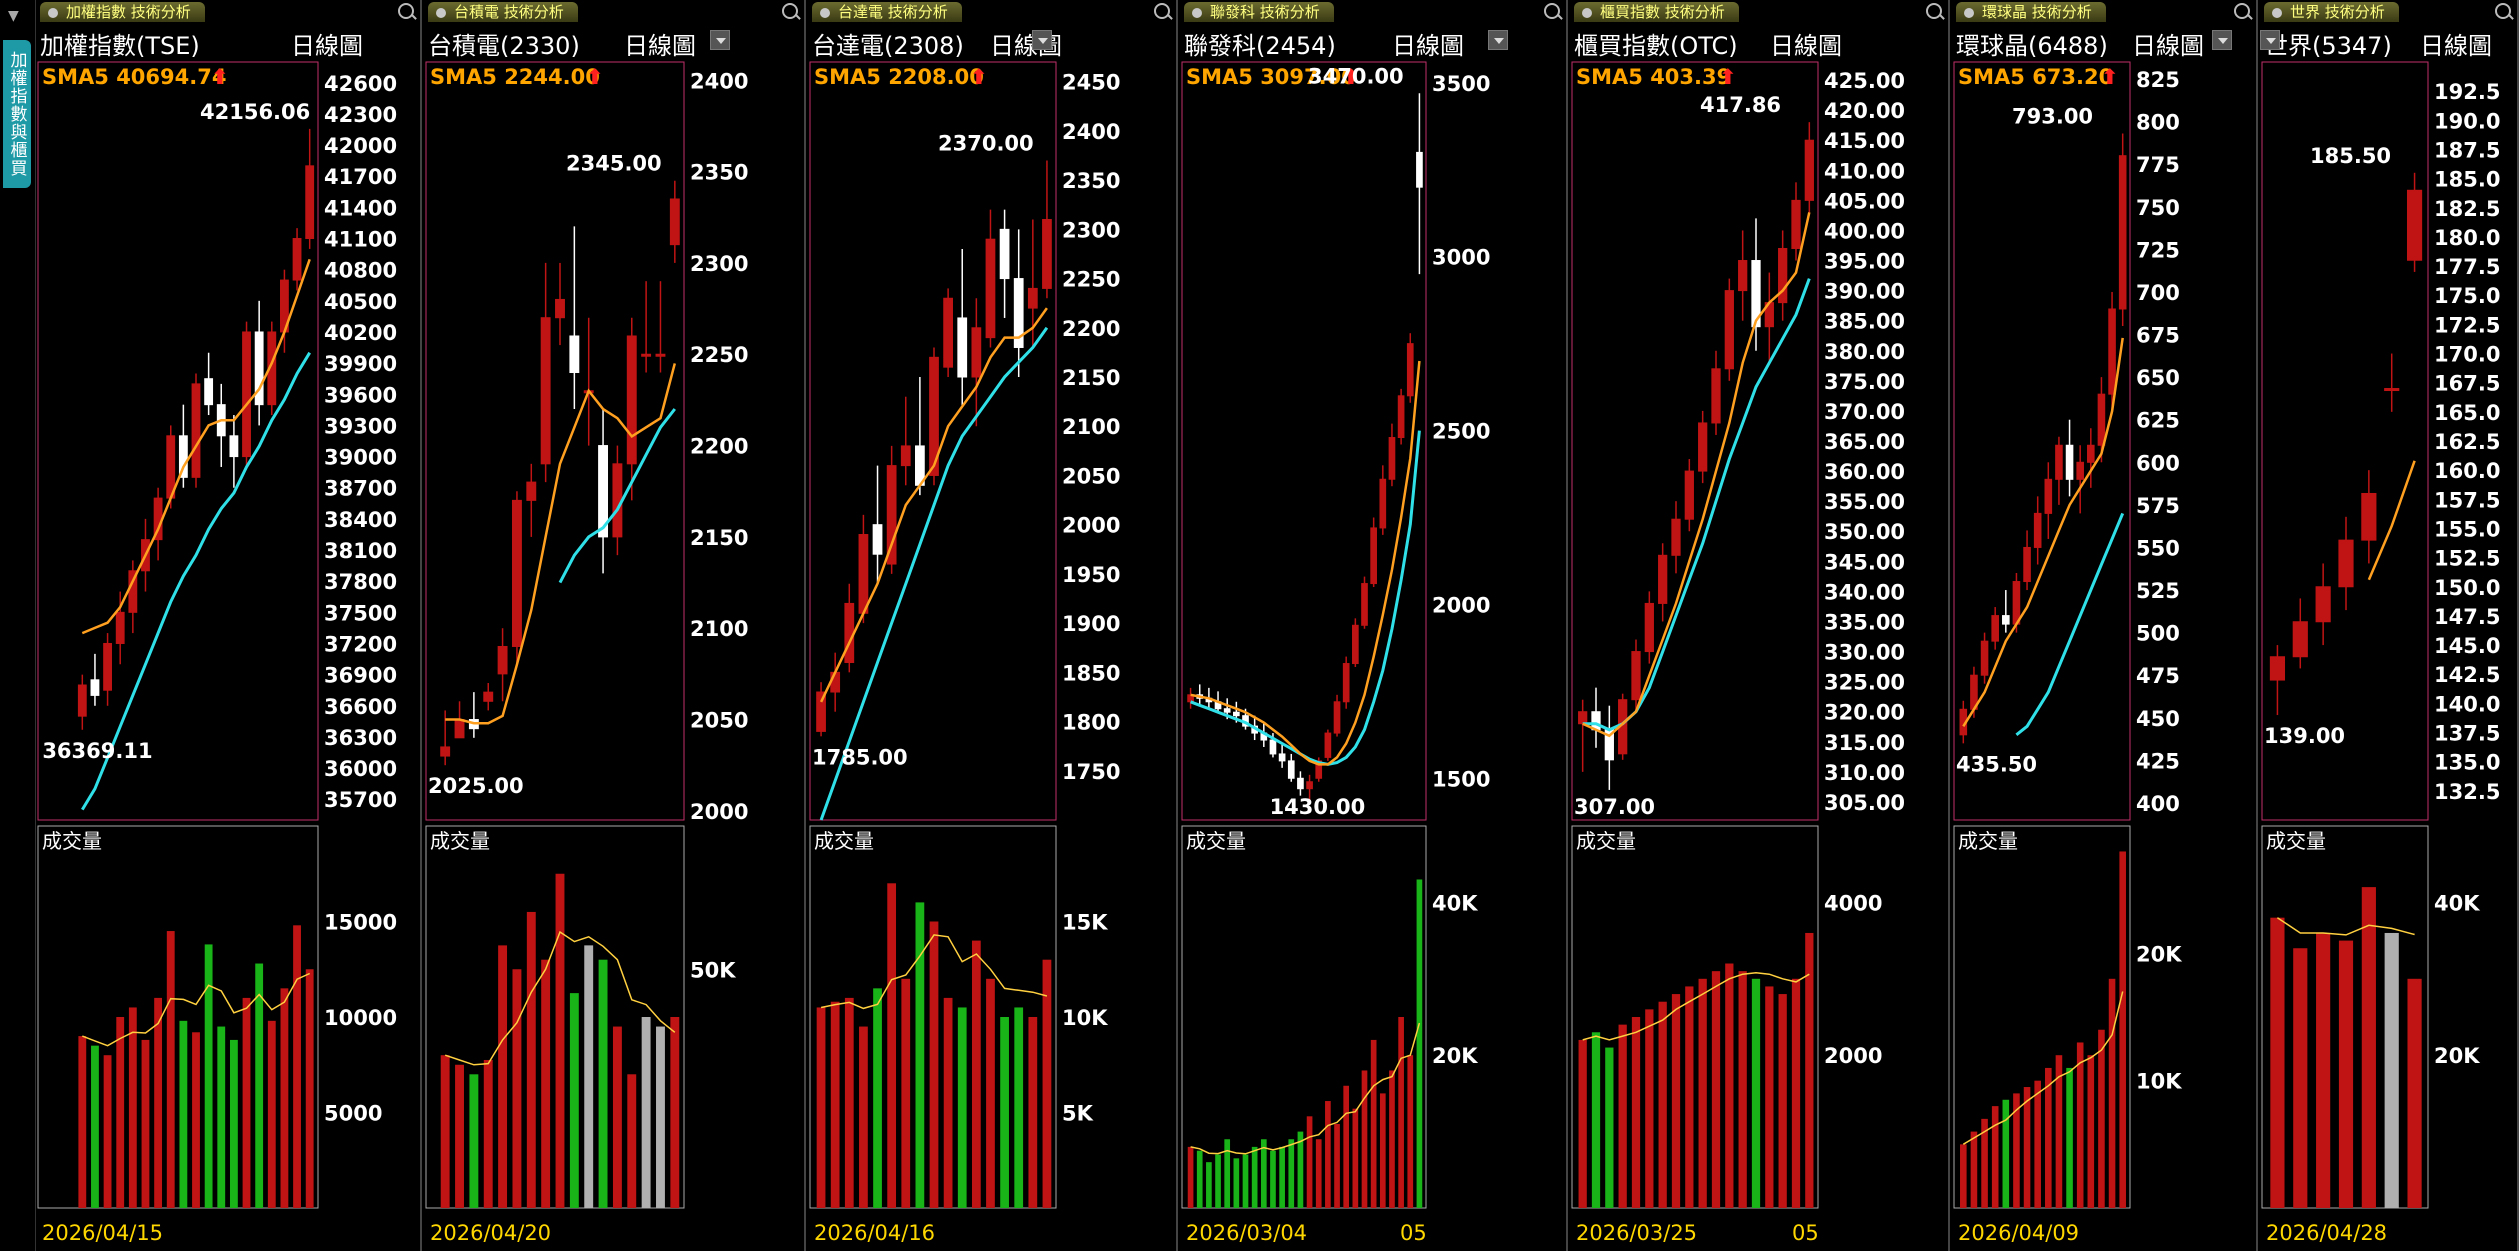  What do you see at coordinates (719, 81) in the screenshot?
I see `price-tick-label: 2400` at bounding box center [719, 81].